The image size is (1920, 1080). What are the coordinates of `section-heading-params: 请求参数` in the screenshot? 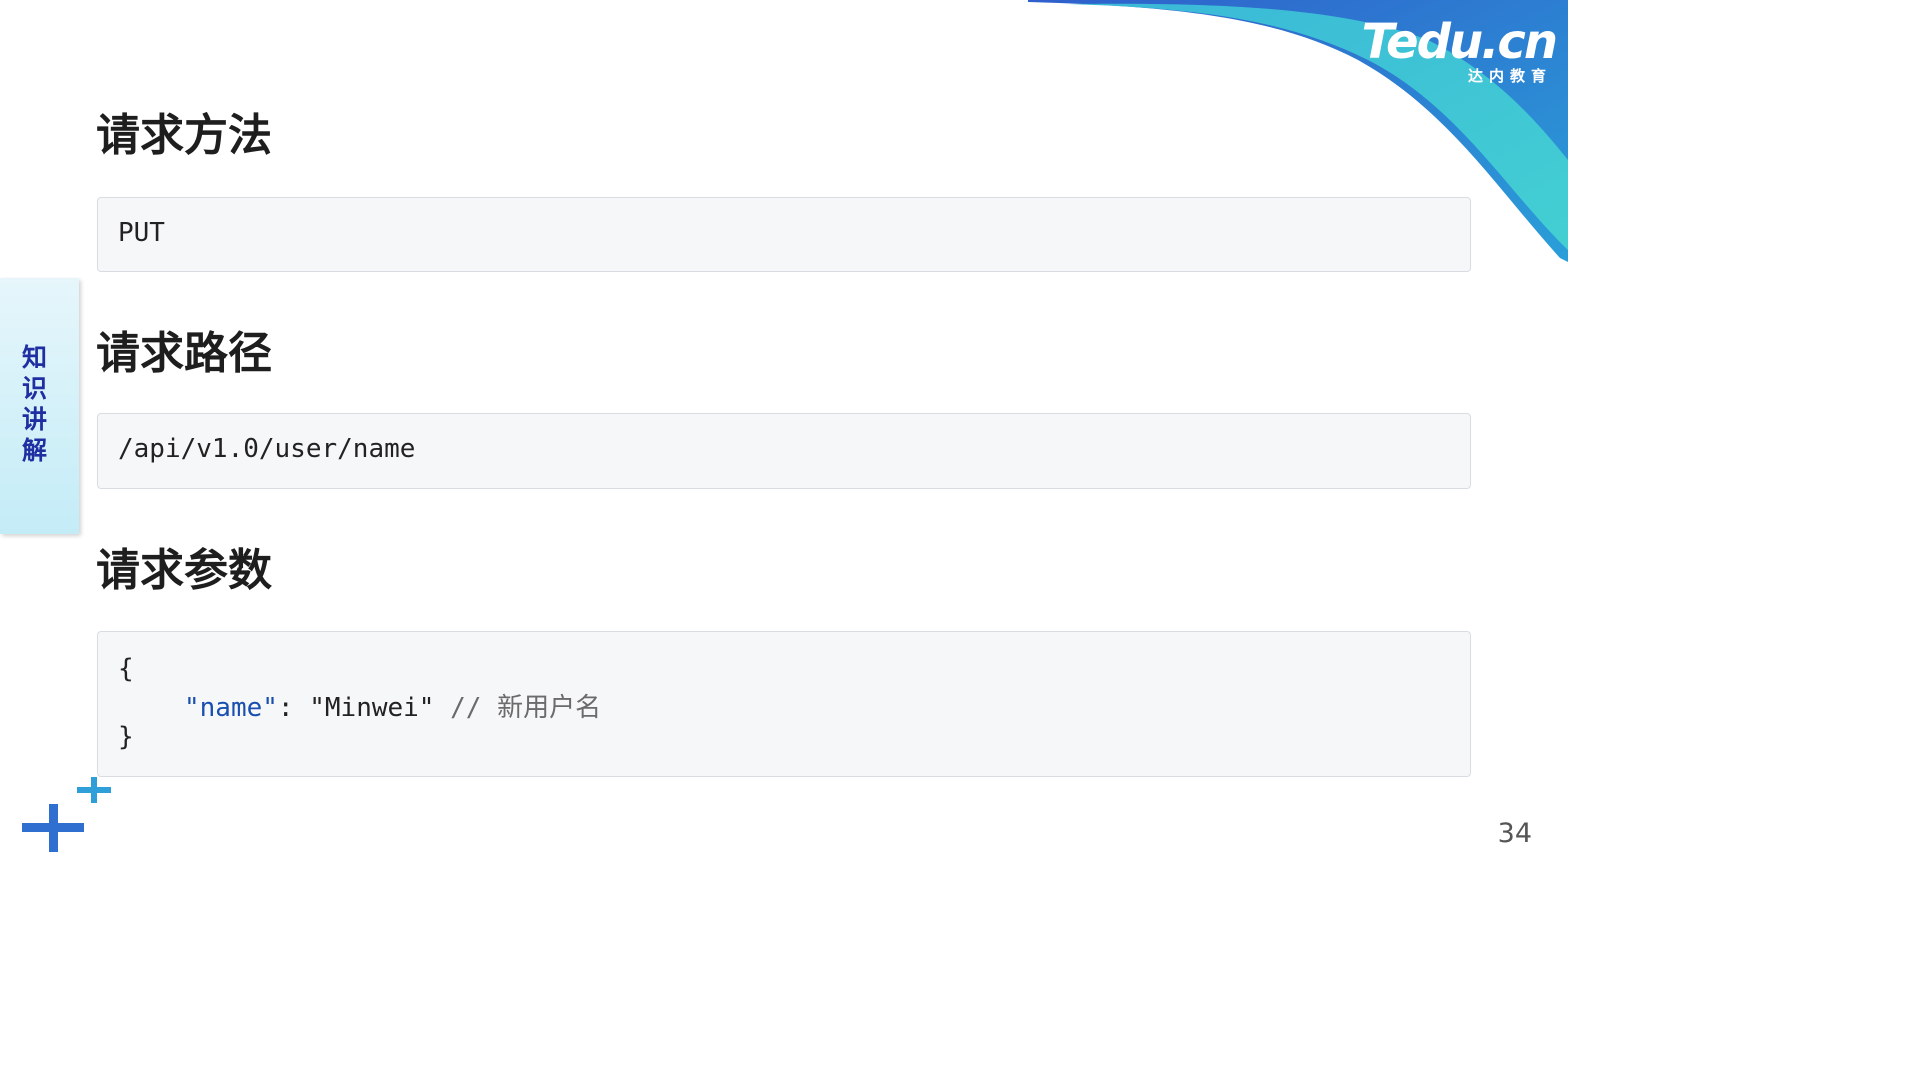 It's located at (184, 570).